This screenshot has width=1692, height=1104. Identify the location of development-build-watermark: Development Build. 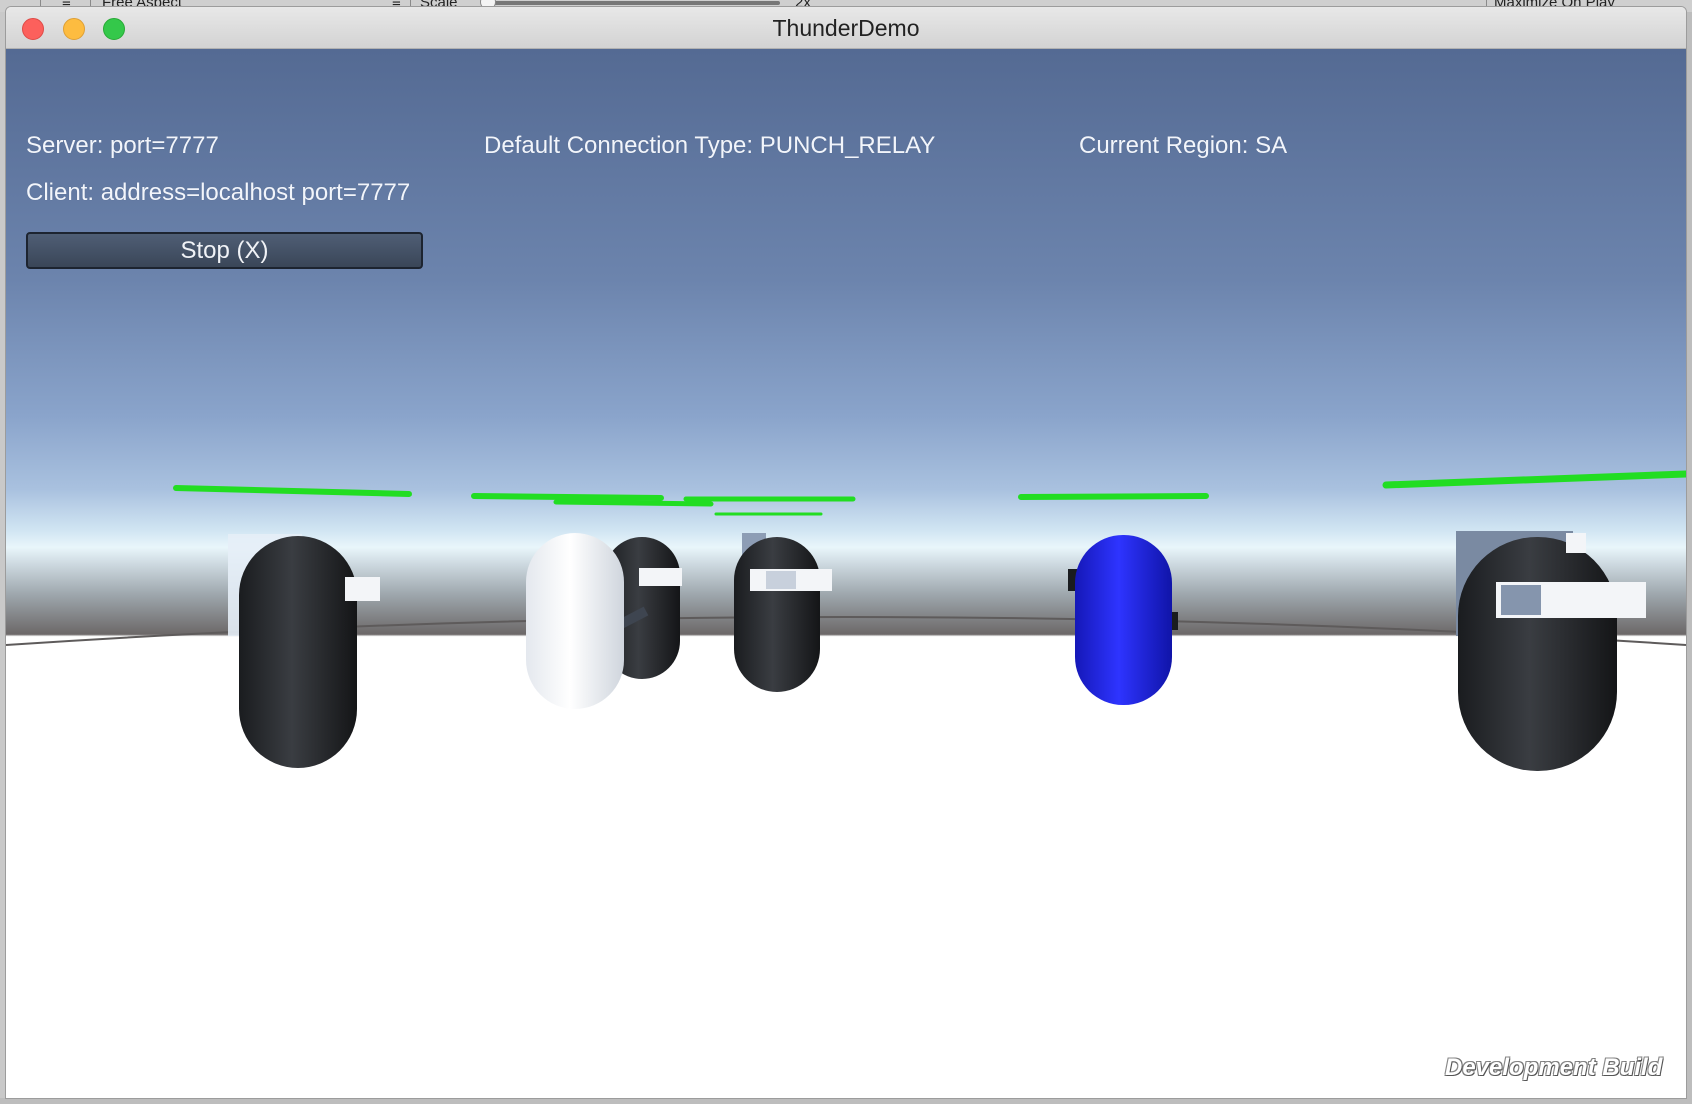
(1554, 1067).